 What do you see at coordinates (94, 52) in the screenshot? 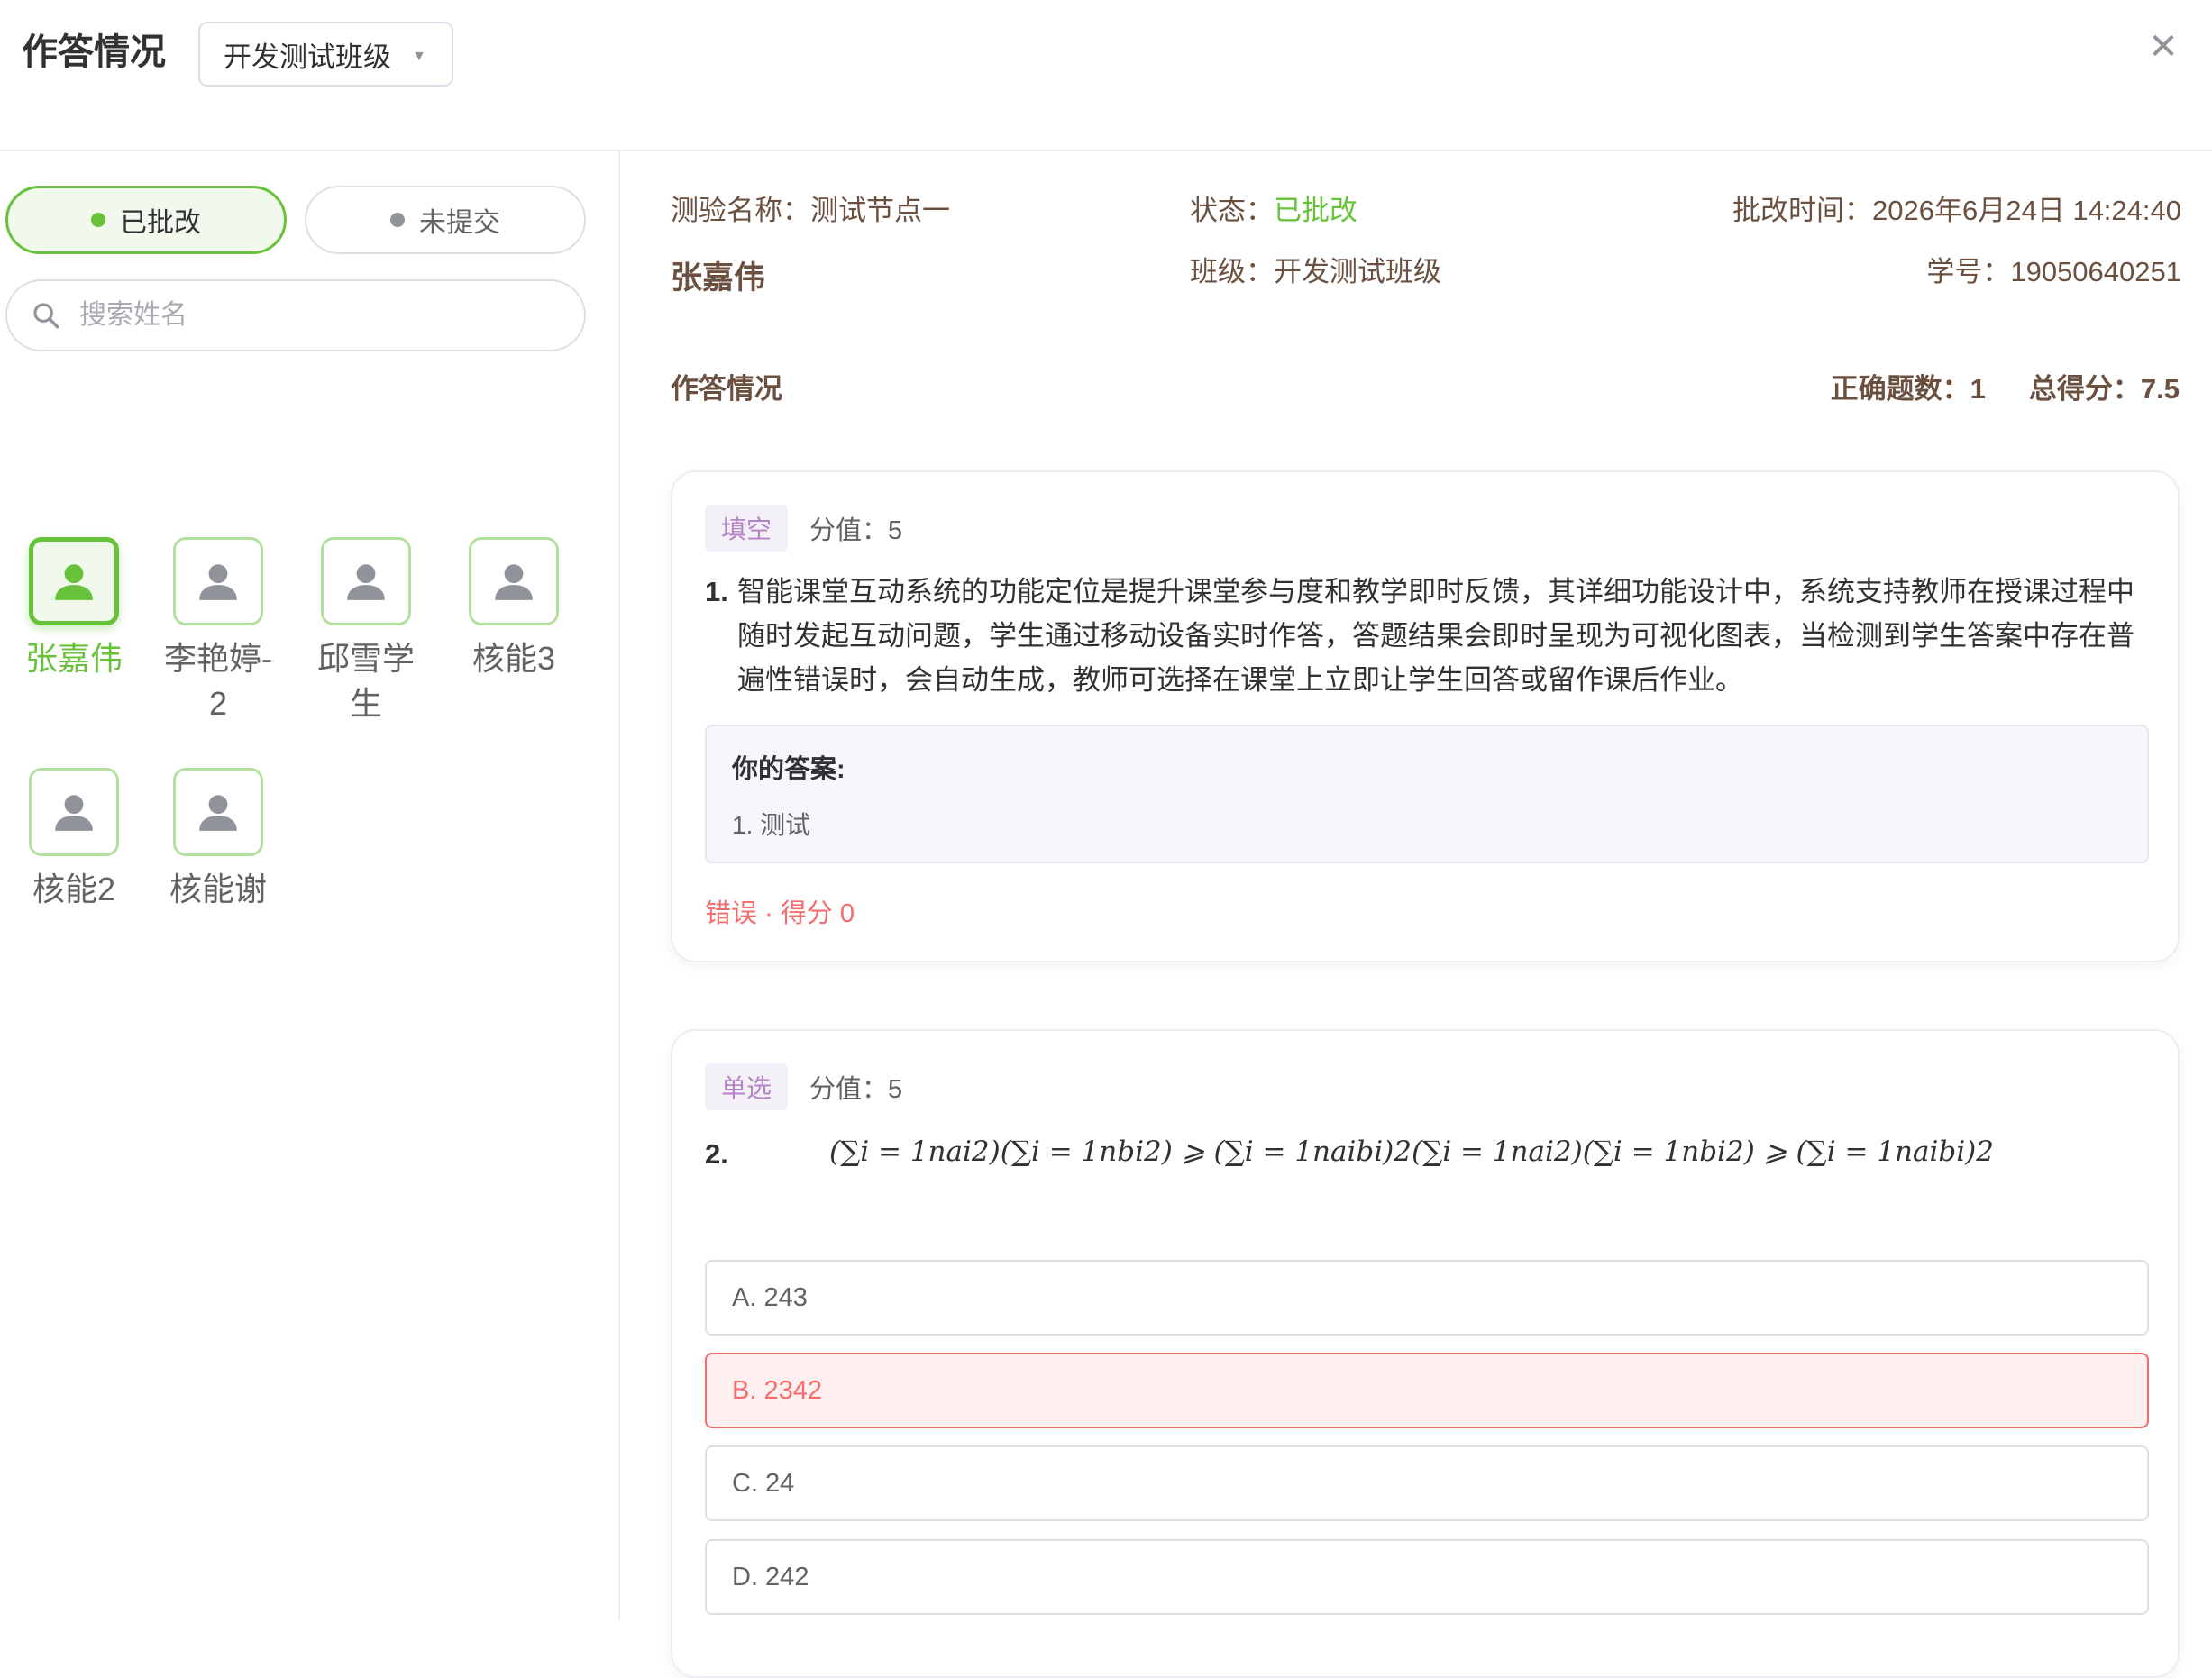
I see `dialog-title: 作答情况` at bounding box center [94, 52].